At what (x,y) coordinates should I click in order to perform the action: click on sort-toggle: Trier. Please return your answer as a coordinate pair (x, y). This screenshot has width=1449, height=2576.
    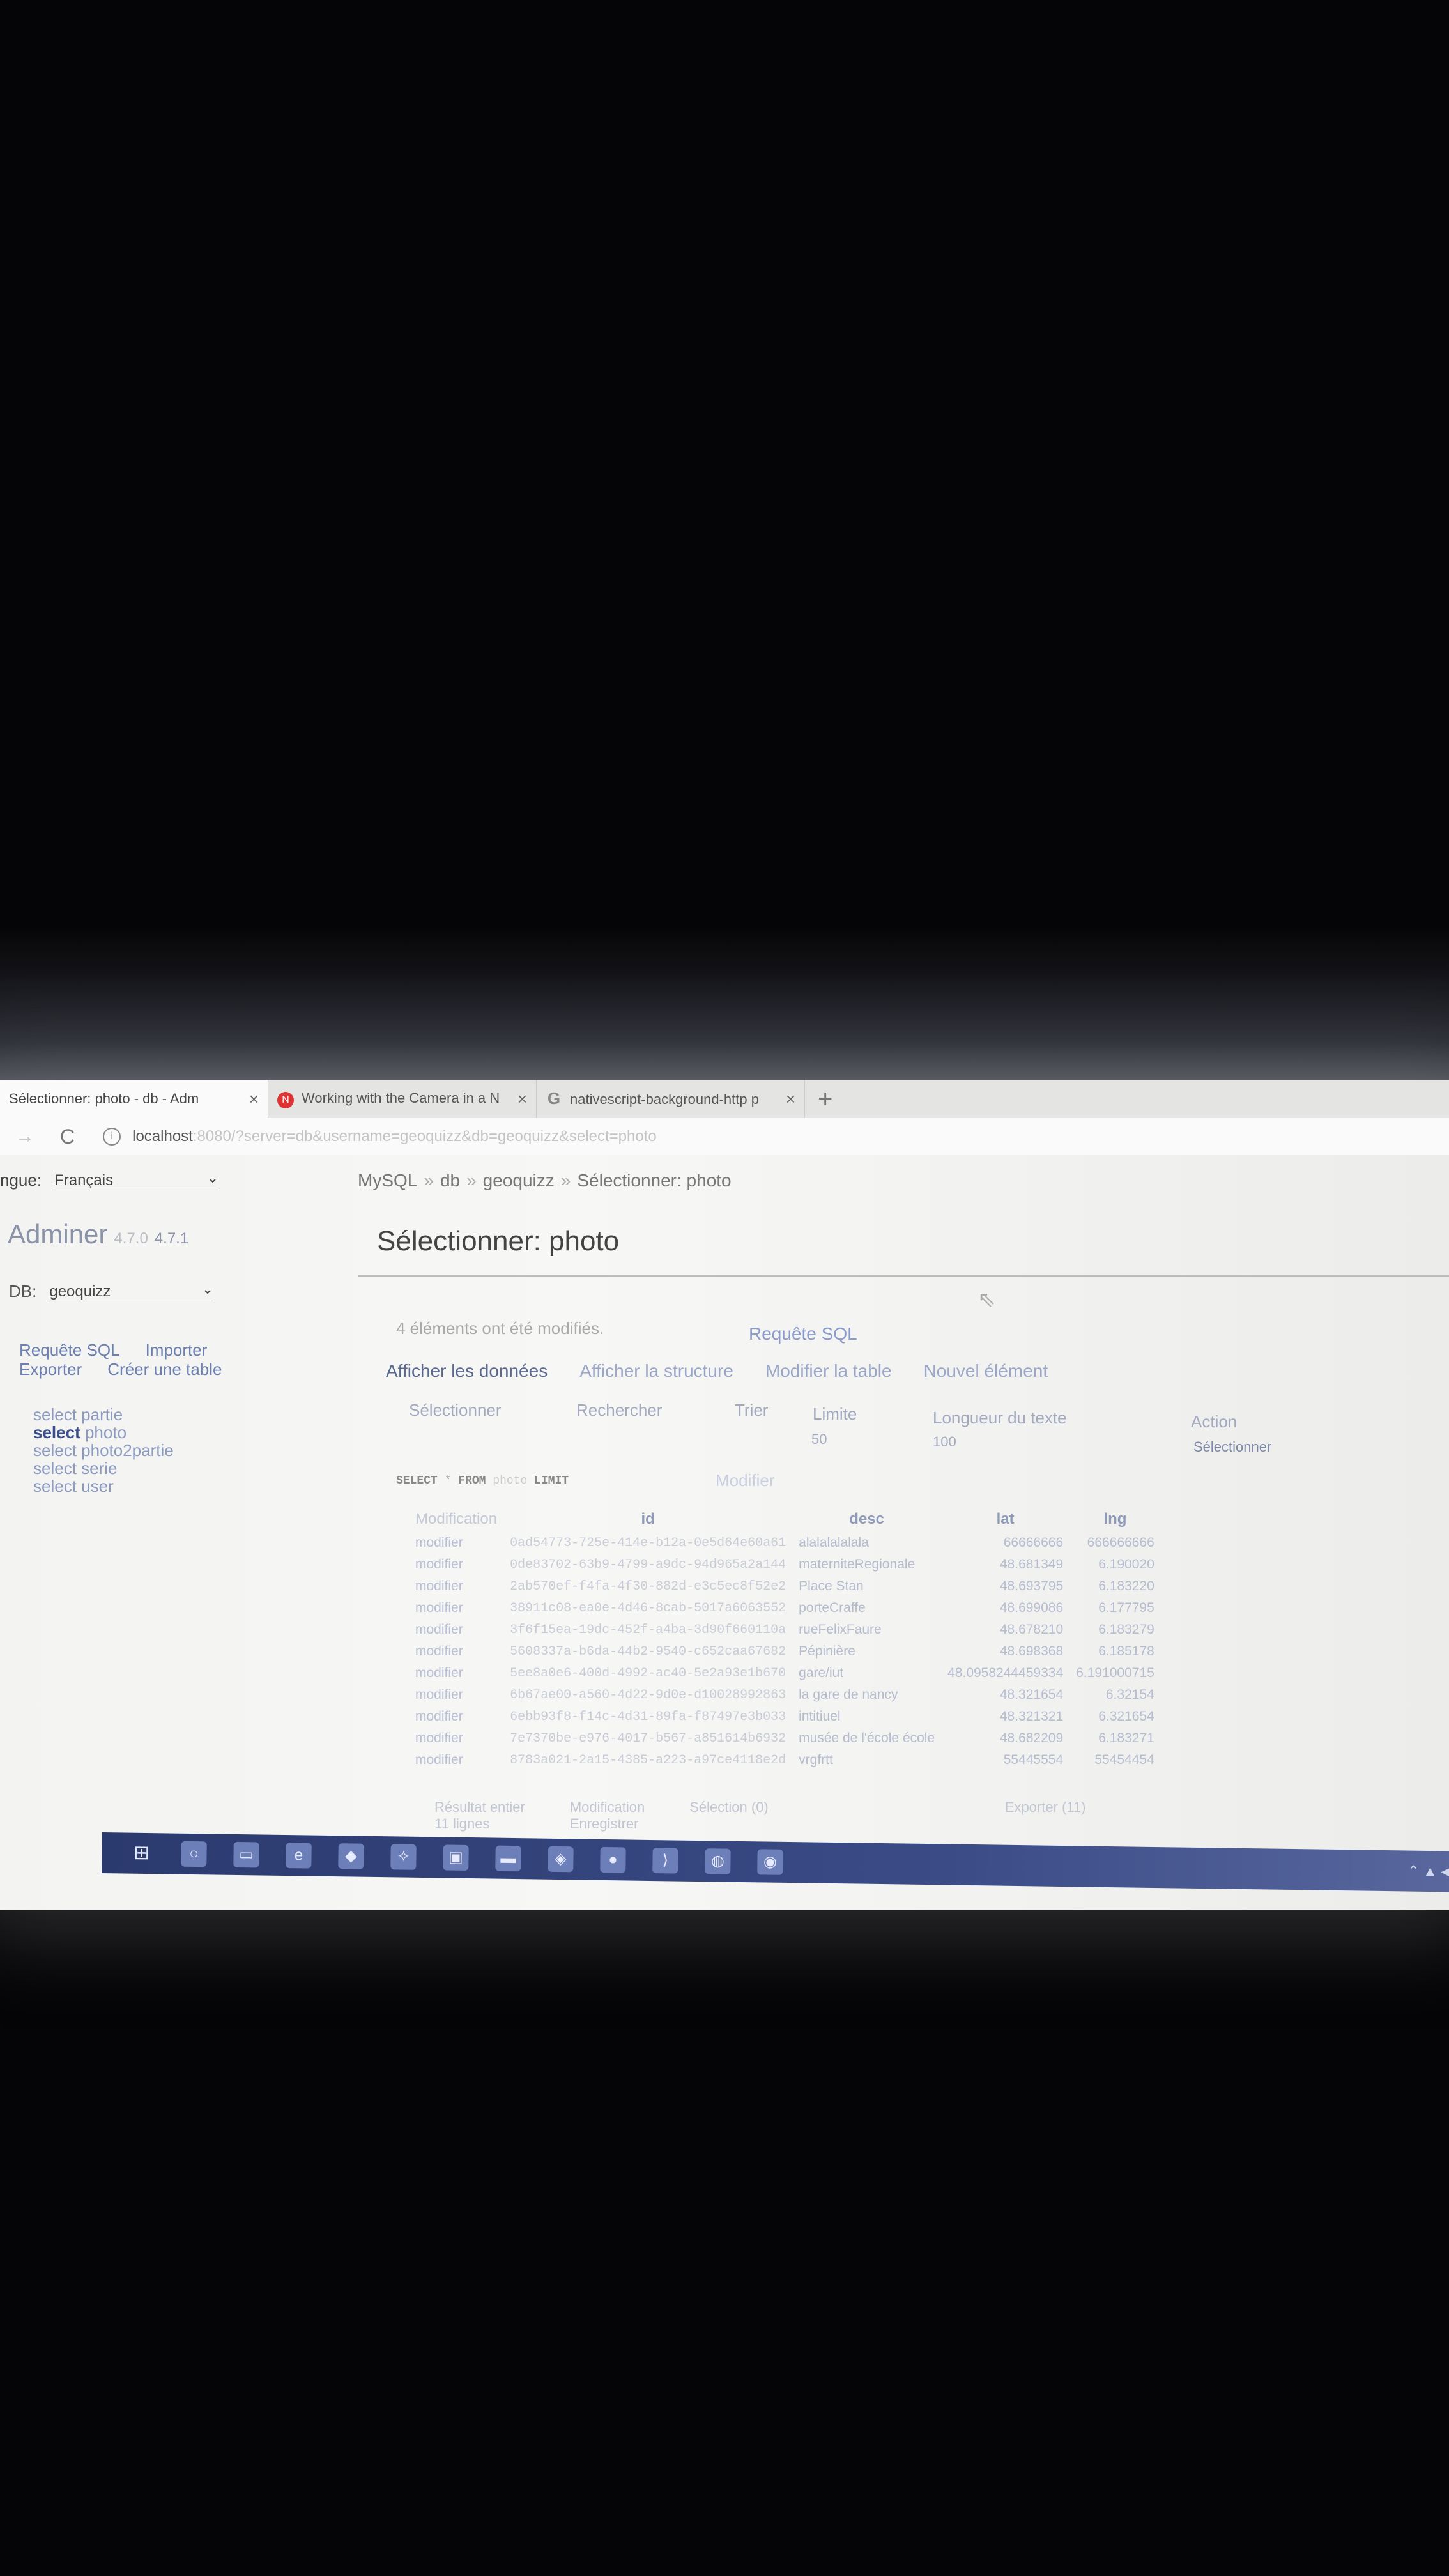
    Looking at the image, I should click on (751, 1410).